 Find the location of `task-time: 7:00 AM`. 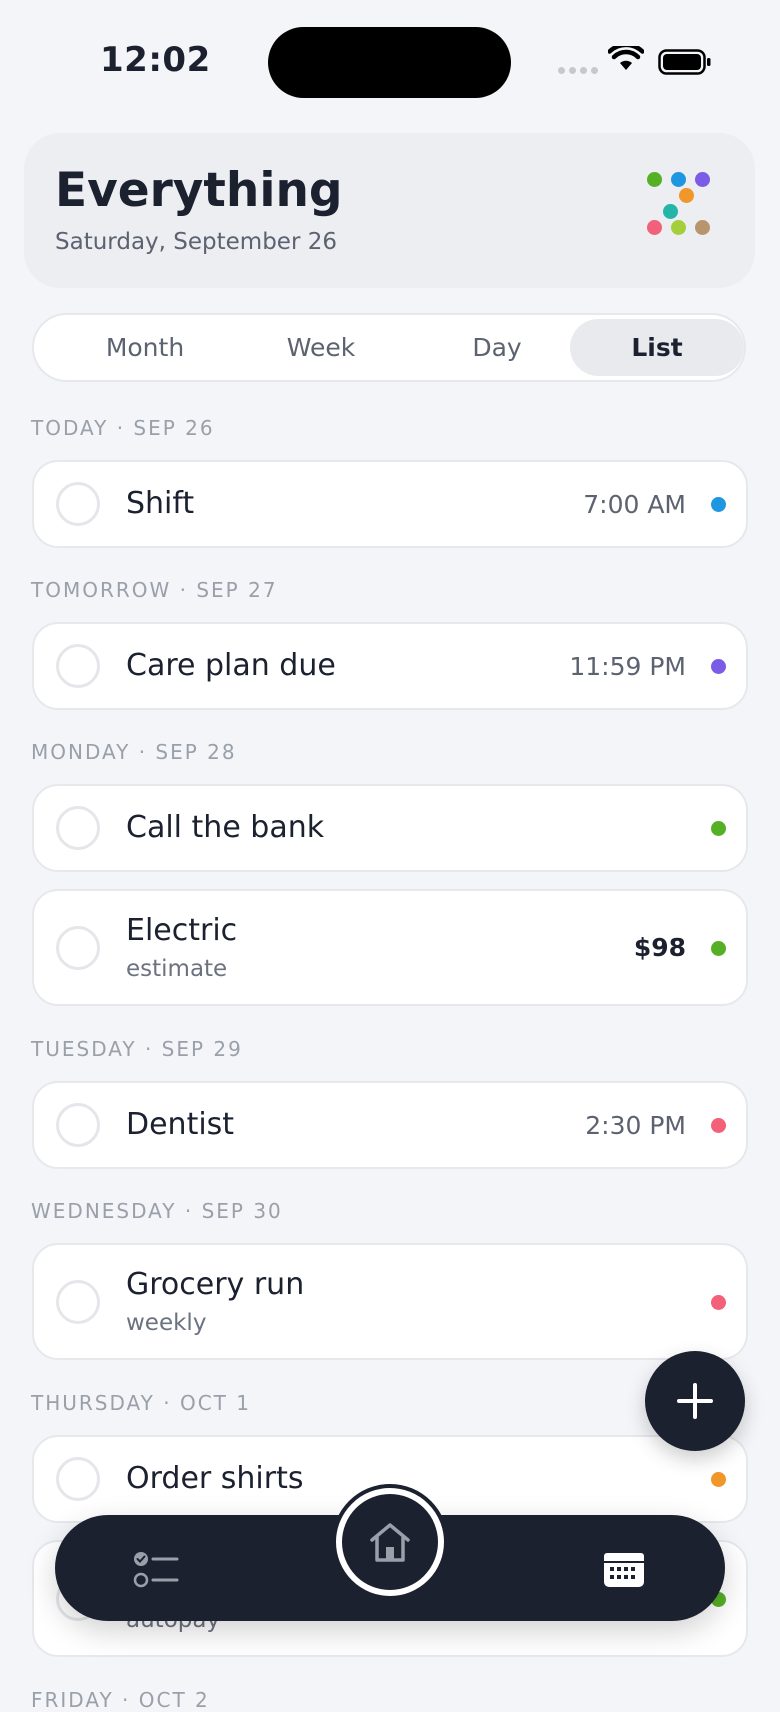

task-time: 7:00 AM is located at coordinates (634, 504).